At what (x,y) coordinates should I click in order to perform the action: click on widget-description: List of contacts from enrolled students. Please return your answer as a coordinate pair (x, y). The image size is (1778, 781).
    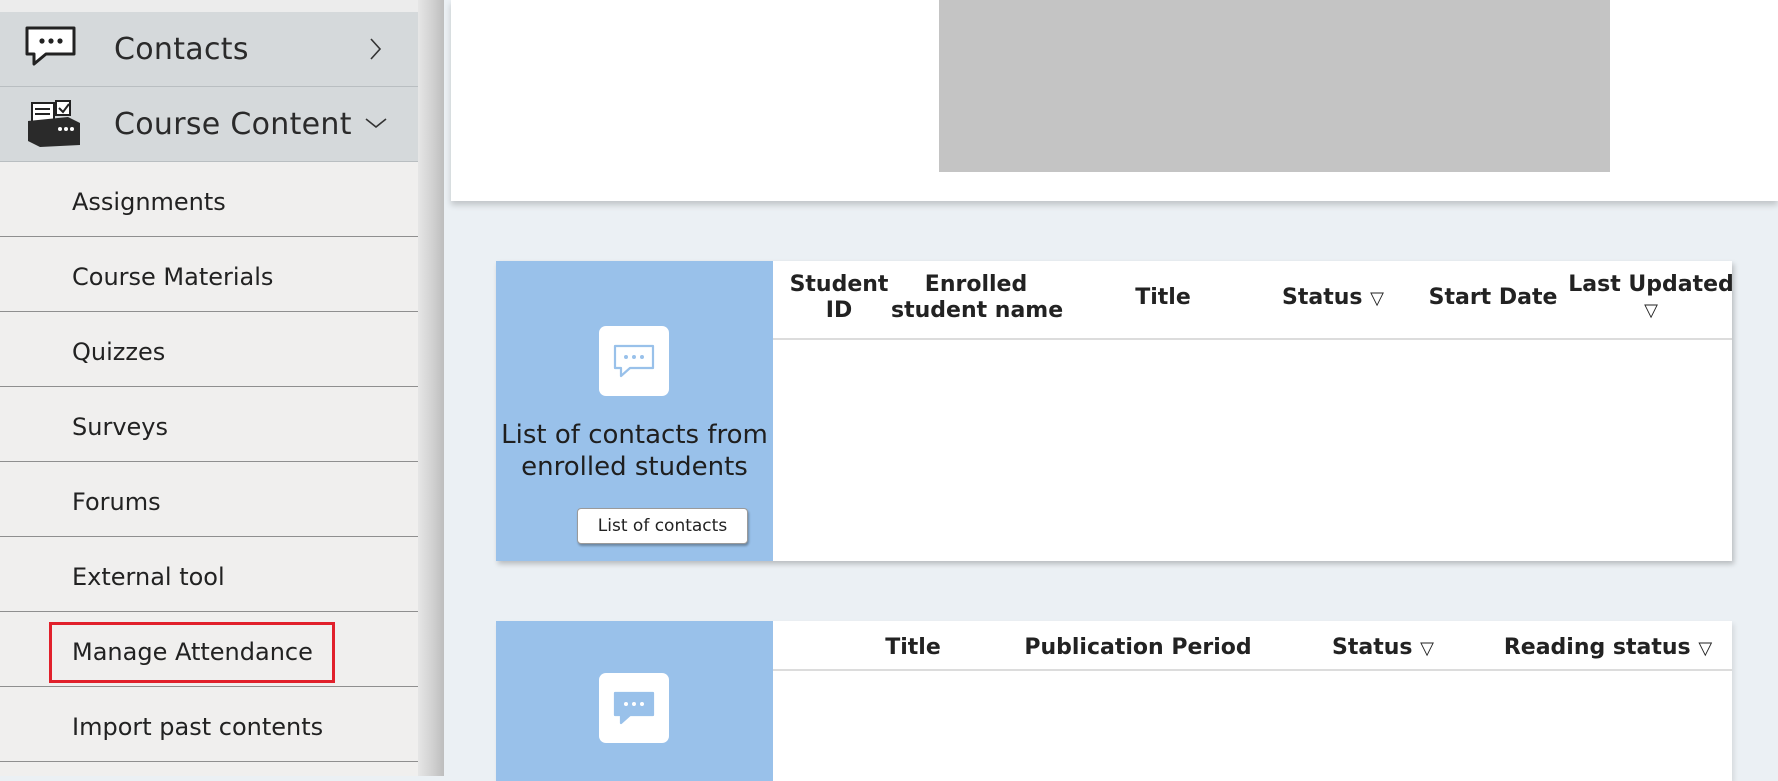
    Looking at the image, I should click on (634, 451).